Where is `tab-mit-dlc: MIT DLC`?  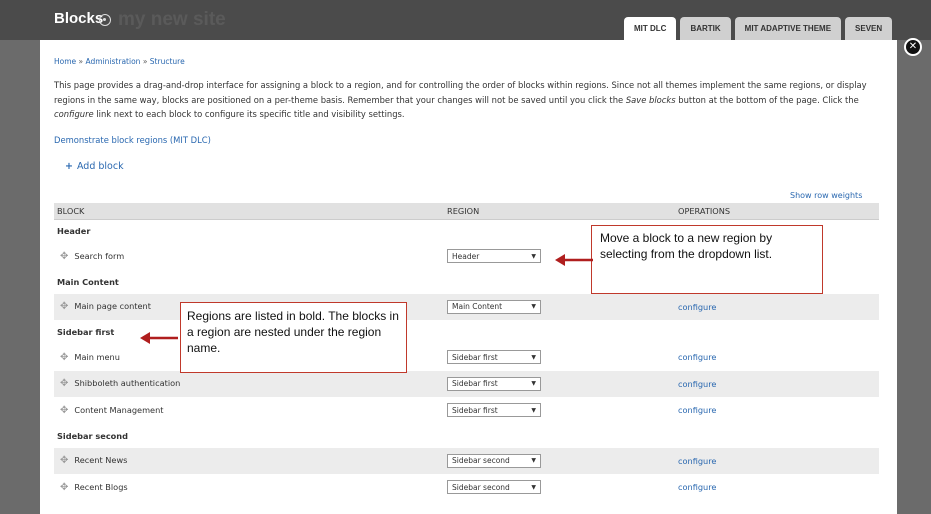 tab-mit-dlc: MIT DLC is located at coordinates (650, 28).